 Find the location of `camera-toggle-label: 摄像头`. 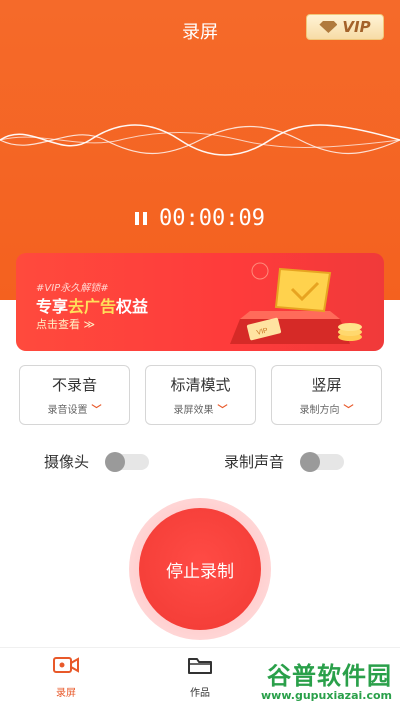

camera-toggle-label: 摄像头 is located at coordinates (67, 462).